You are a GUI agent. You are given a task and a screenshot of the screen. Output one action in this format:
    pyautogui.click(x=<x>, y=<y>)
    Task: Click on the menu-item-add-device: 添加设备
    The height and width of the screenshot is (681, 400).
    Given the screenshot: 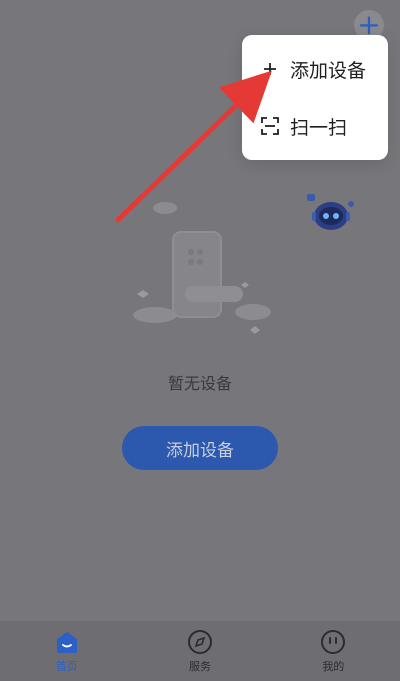 What is the action you would take?
    pyautogui.click(x=320, y=69)
    